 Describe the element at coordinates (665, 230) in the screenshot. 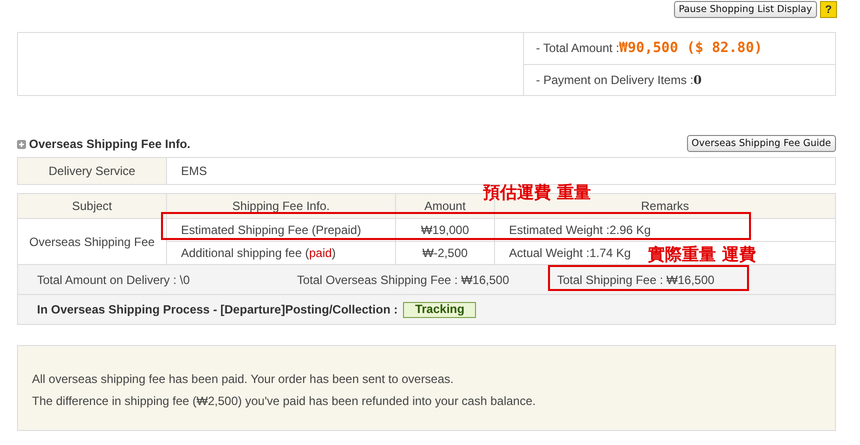

I see `remarks-cell: Estimated Weight :2.96 Kg` at that location.